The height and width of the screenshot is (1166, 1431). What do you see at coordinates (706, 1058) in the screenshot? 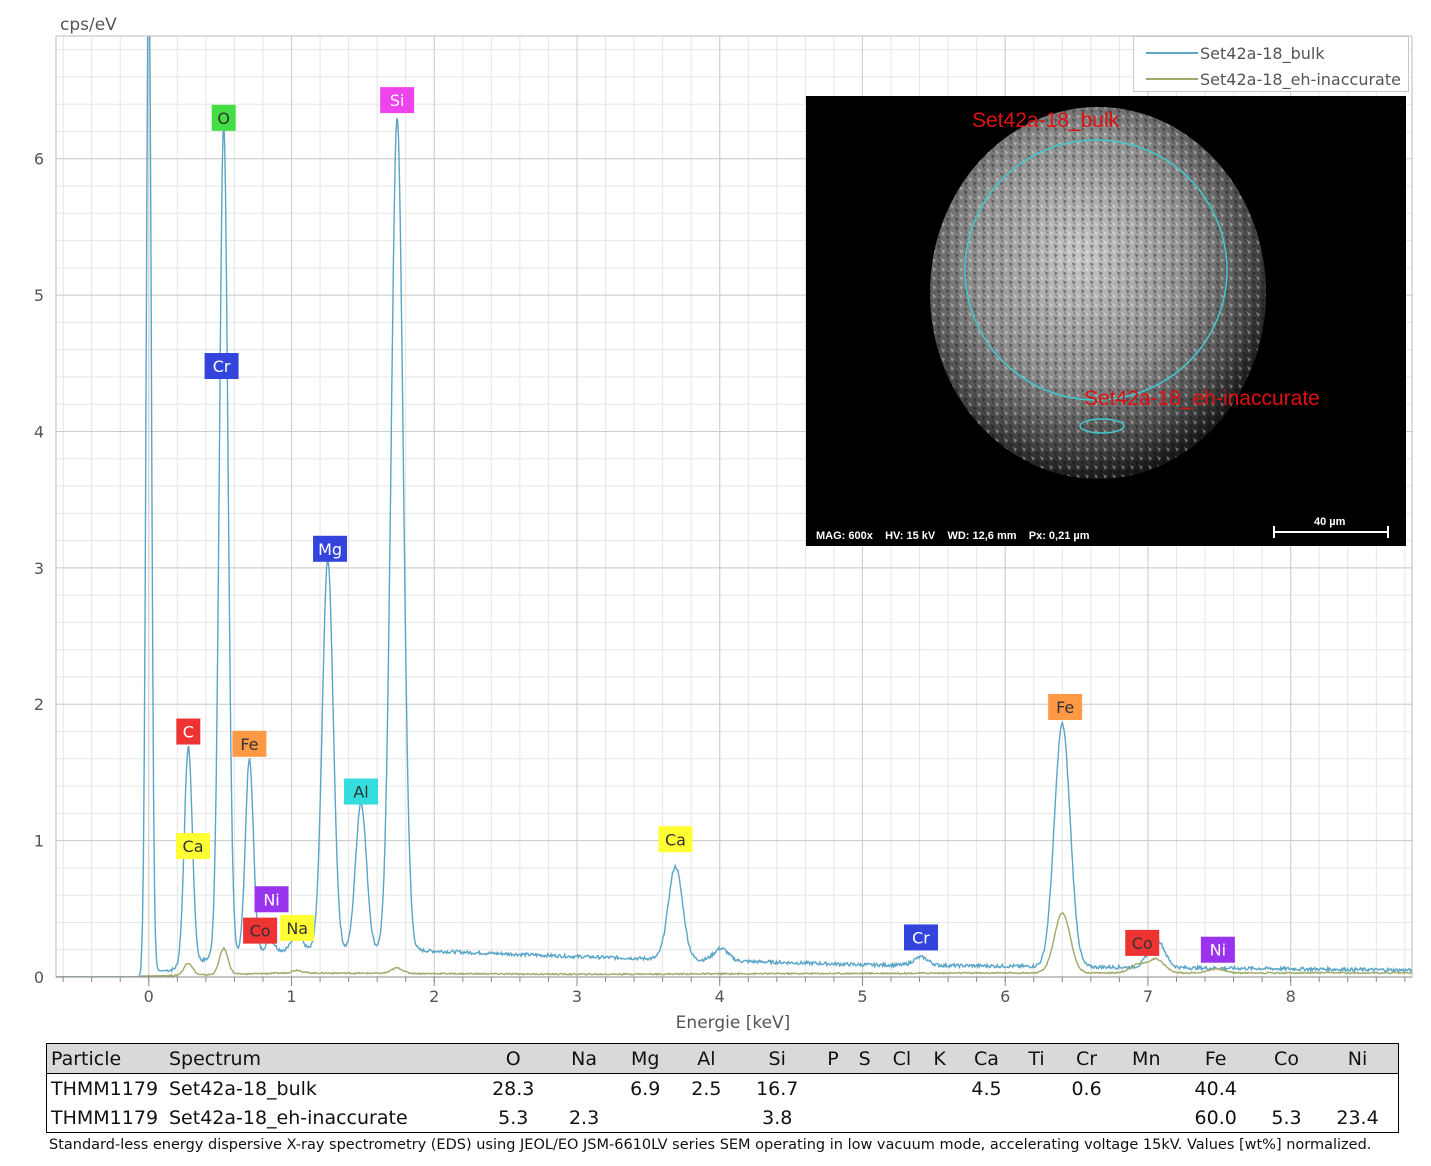
I see `table-header-cell: Al` at bounding box center [706, 1058].